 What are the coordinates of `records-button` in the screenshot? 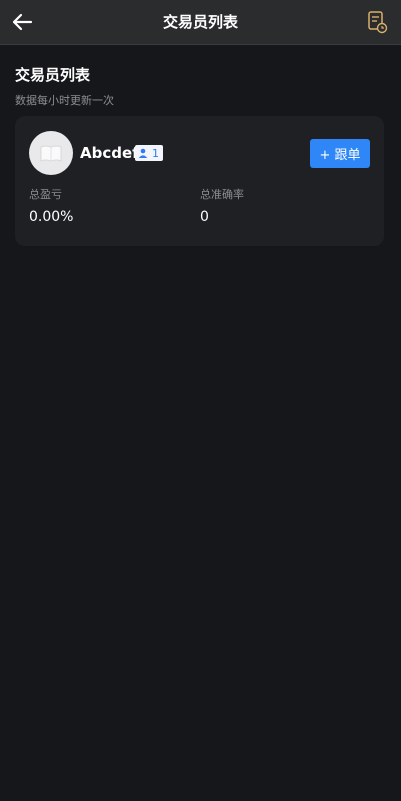 It's located at (378, 22).